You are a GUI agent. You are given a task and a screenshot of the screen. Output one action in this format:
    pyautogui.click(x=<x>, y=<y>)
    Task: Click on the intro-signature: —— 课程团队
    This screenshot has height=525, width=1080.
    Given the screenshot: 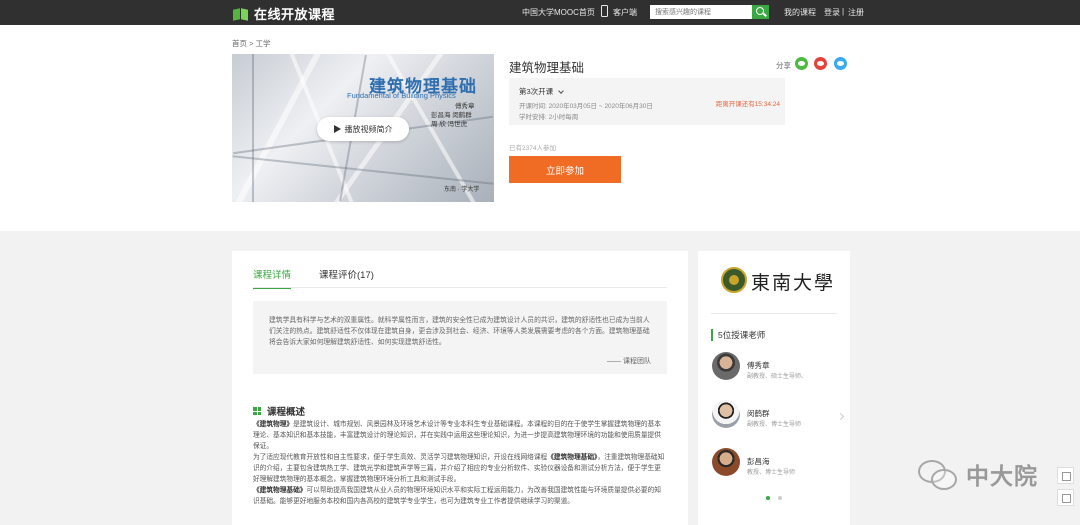 What is the action you would take?
    pyautogui.click(x=629, y=361)
    